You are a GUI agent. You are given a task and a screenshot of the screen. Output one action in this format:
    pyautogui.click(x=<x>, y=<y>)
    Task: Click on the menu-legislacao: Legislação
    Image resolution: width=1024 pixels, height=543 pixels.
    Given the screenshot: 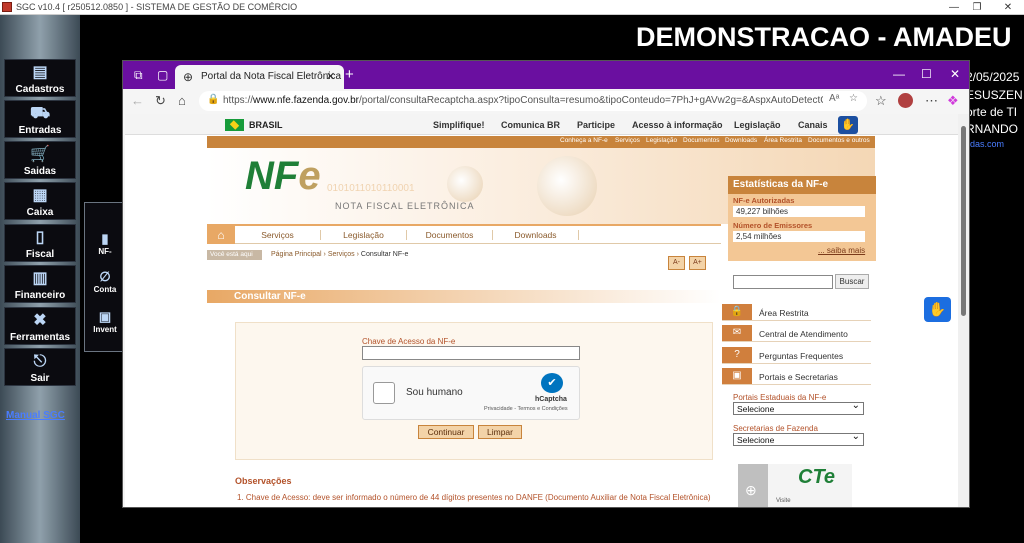 What is the action you would take?
    pyautogui.click(x=364, y=235)
    